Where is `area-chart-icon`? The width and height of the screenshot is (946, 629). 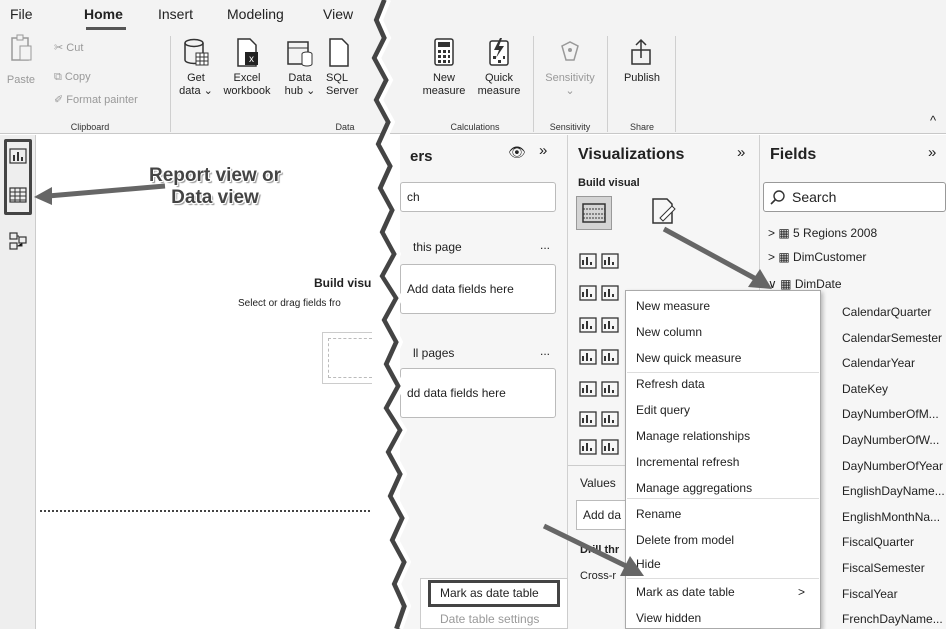
area-chart-icon is located at coordinates (610, 357).